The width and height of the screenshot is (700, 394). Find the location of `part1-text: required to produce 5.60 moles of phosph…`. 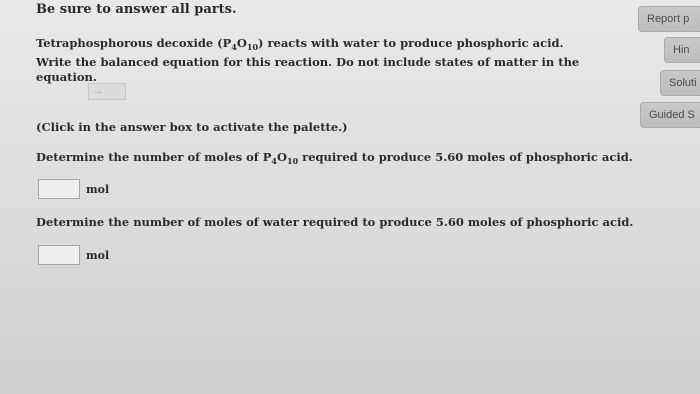

part1-text: required to produce 5.60 moles of phosph… is located at coordinates (465, 157).